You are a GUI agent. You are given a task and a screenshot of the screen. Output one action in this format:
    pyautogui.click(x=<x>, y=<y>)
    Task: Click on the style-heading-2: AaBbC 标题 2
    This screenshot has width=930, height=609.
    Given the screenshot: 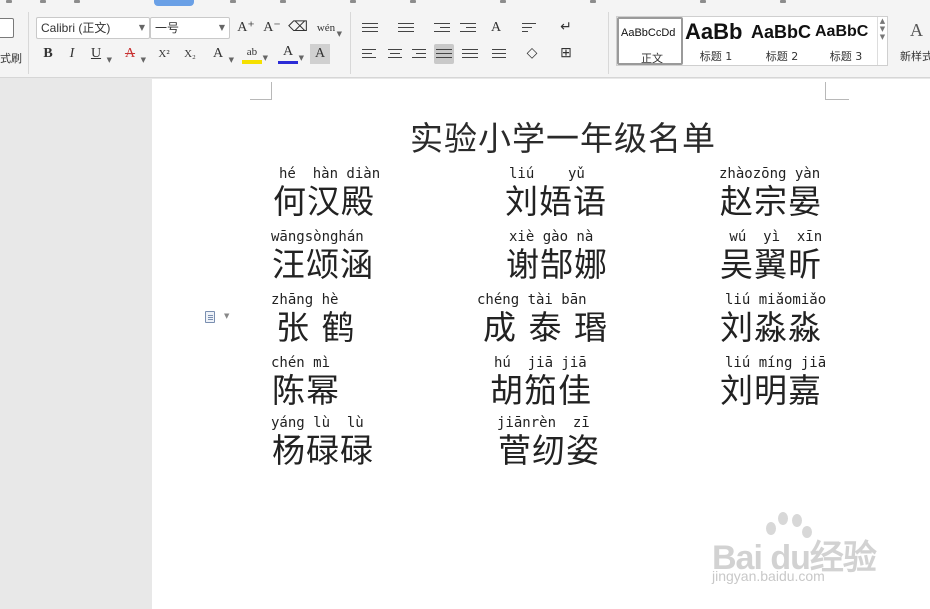 What is the action you would take?
    pyautogui.click(x=782, y=41)
    